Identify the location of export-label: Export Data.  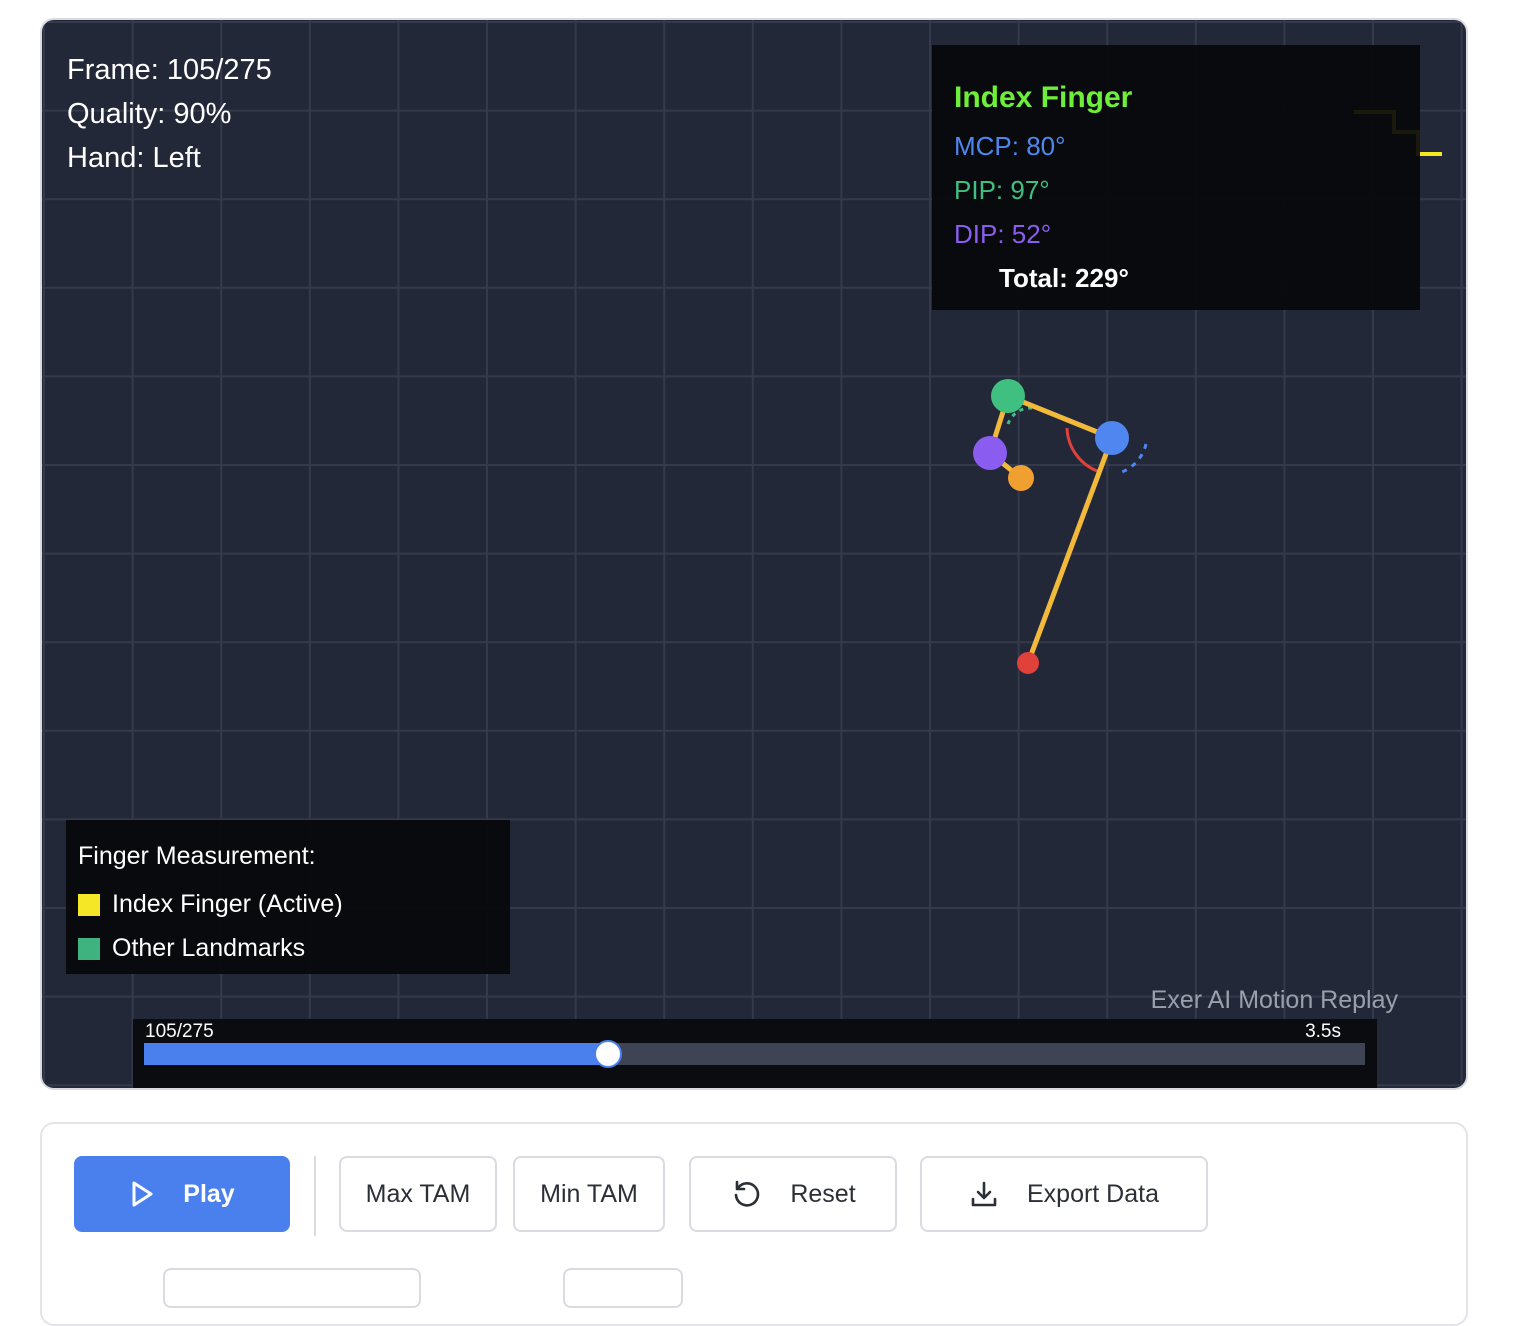
(1092, 1193).